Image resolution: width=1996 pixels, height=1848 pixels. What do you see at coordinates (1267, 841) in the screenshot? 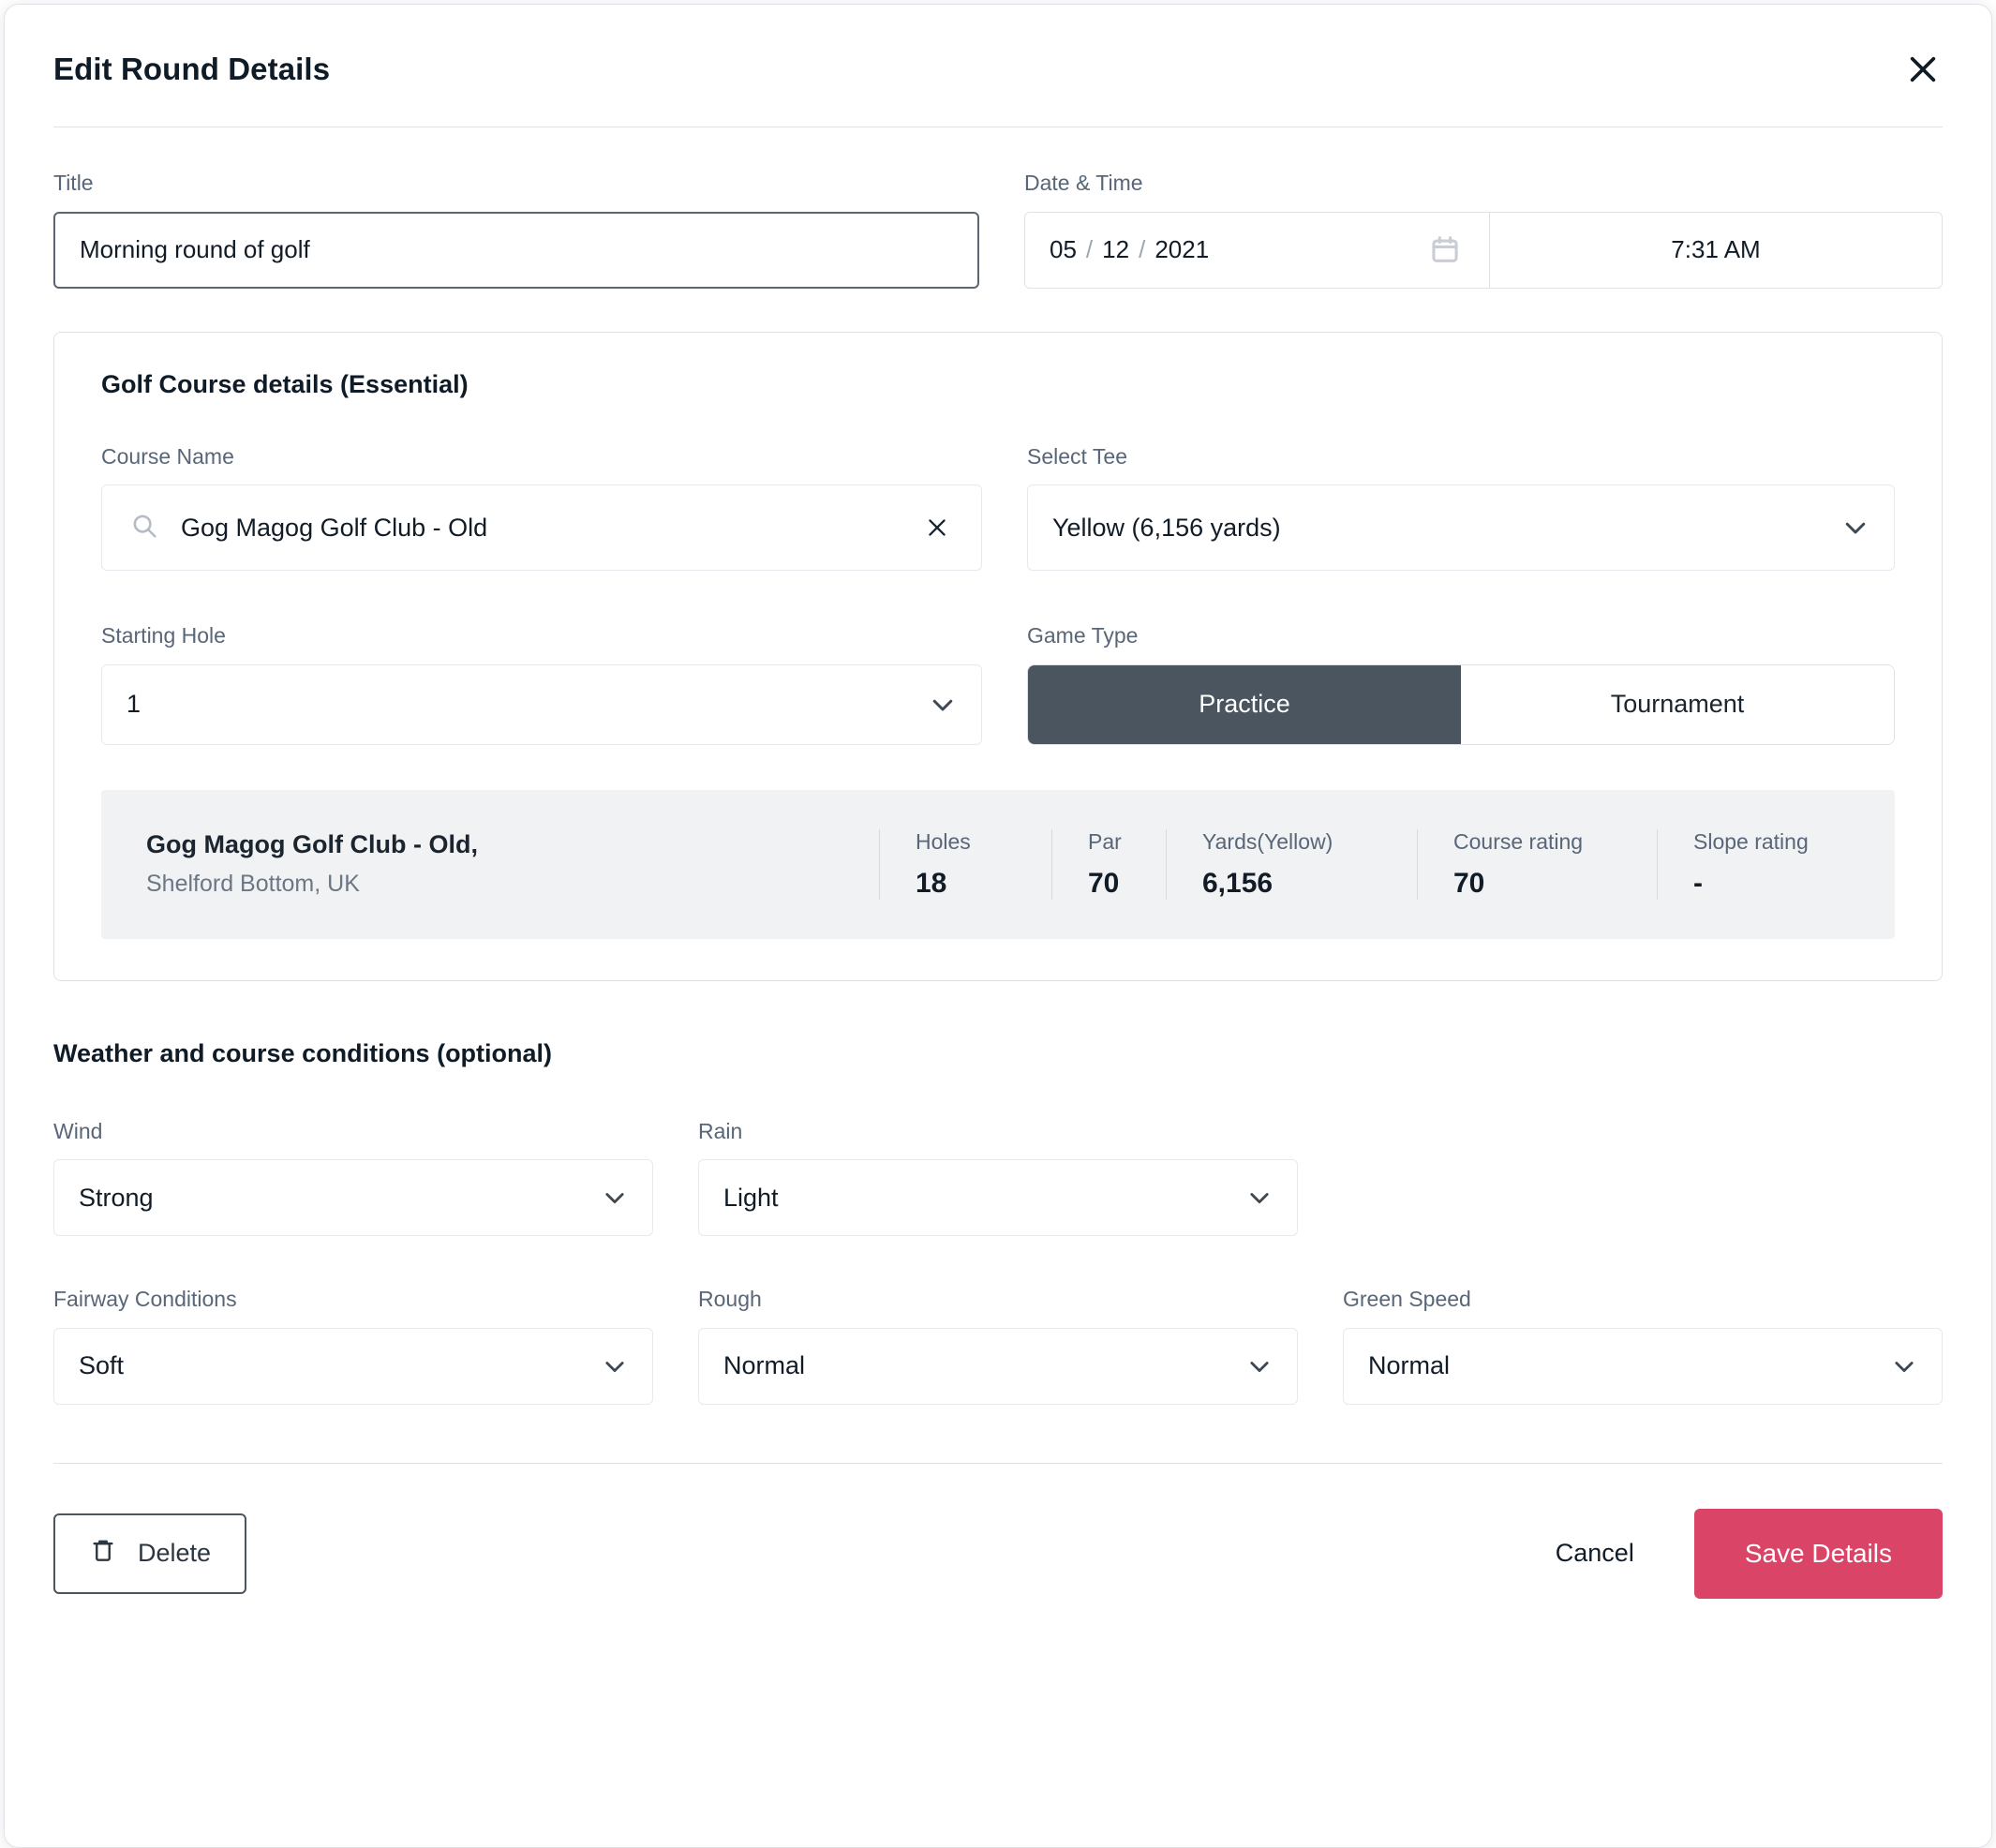
I see `stat-yards-label: Yards(Yellow)` at bounding box center [1267, 841].